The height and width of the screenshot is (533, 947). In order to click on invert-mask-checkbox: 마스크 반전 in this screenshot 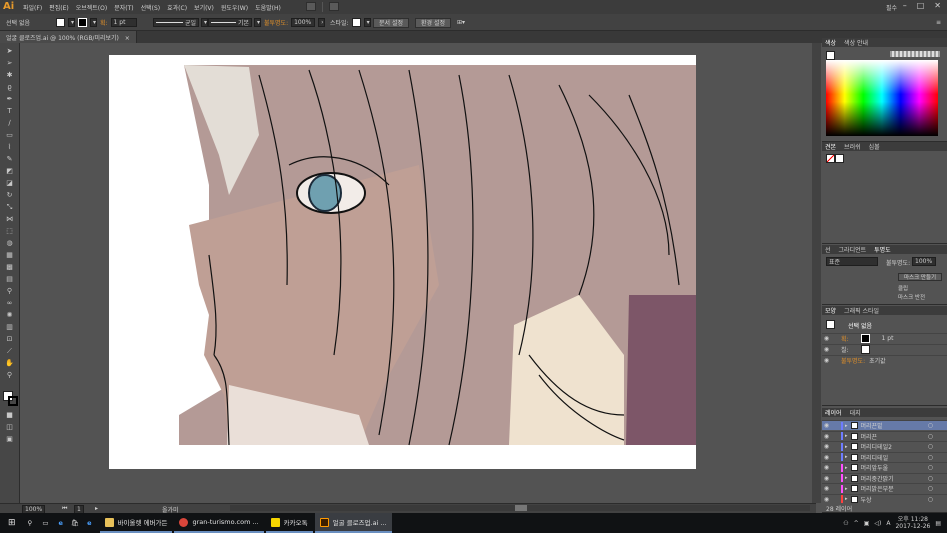, I will do `click(911, 297)`.